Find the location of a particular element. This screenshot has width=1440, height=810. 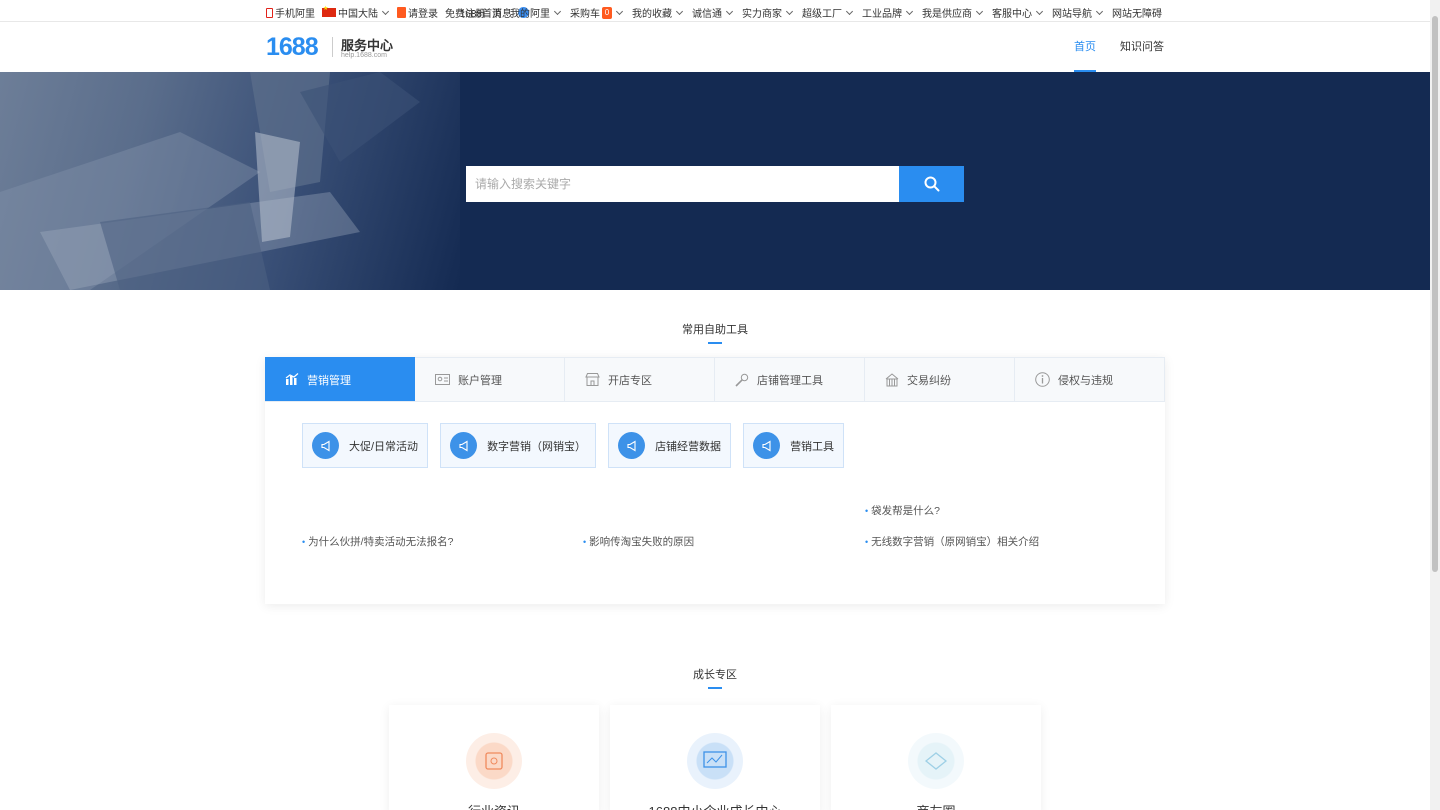

info-icon is located at coordinates (1042, 379).